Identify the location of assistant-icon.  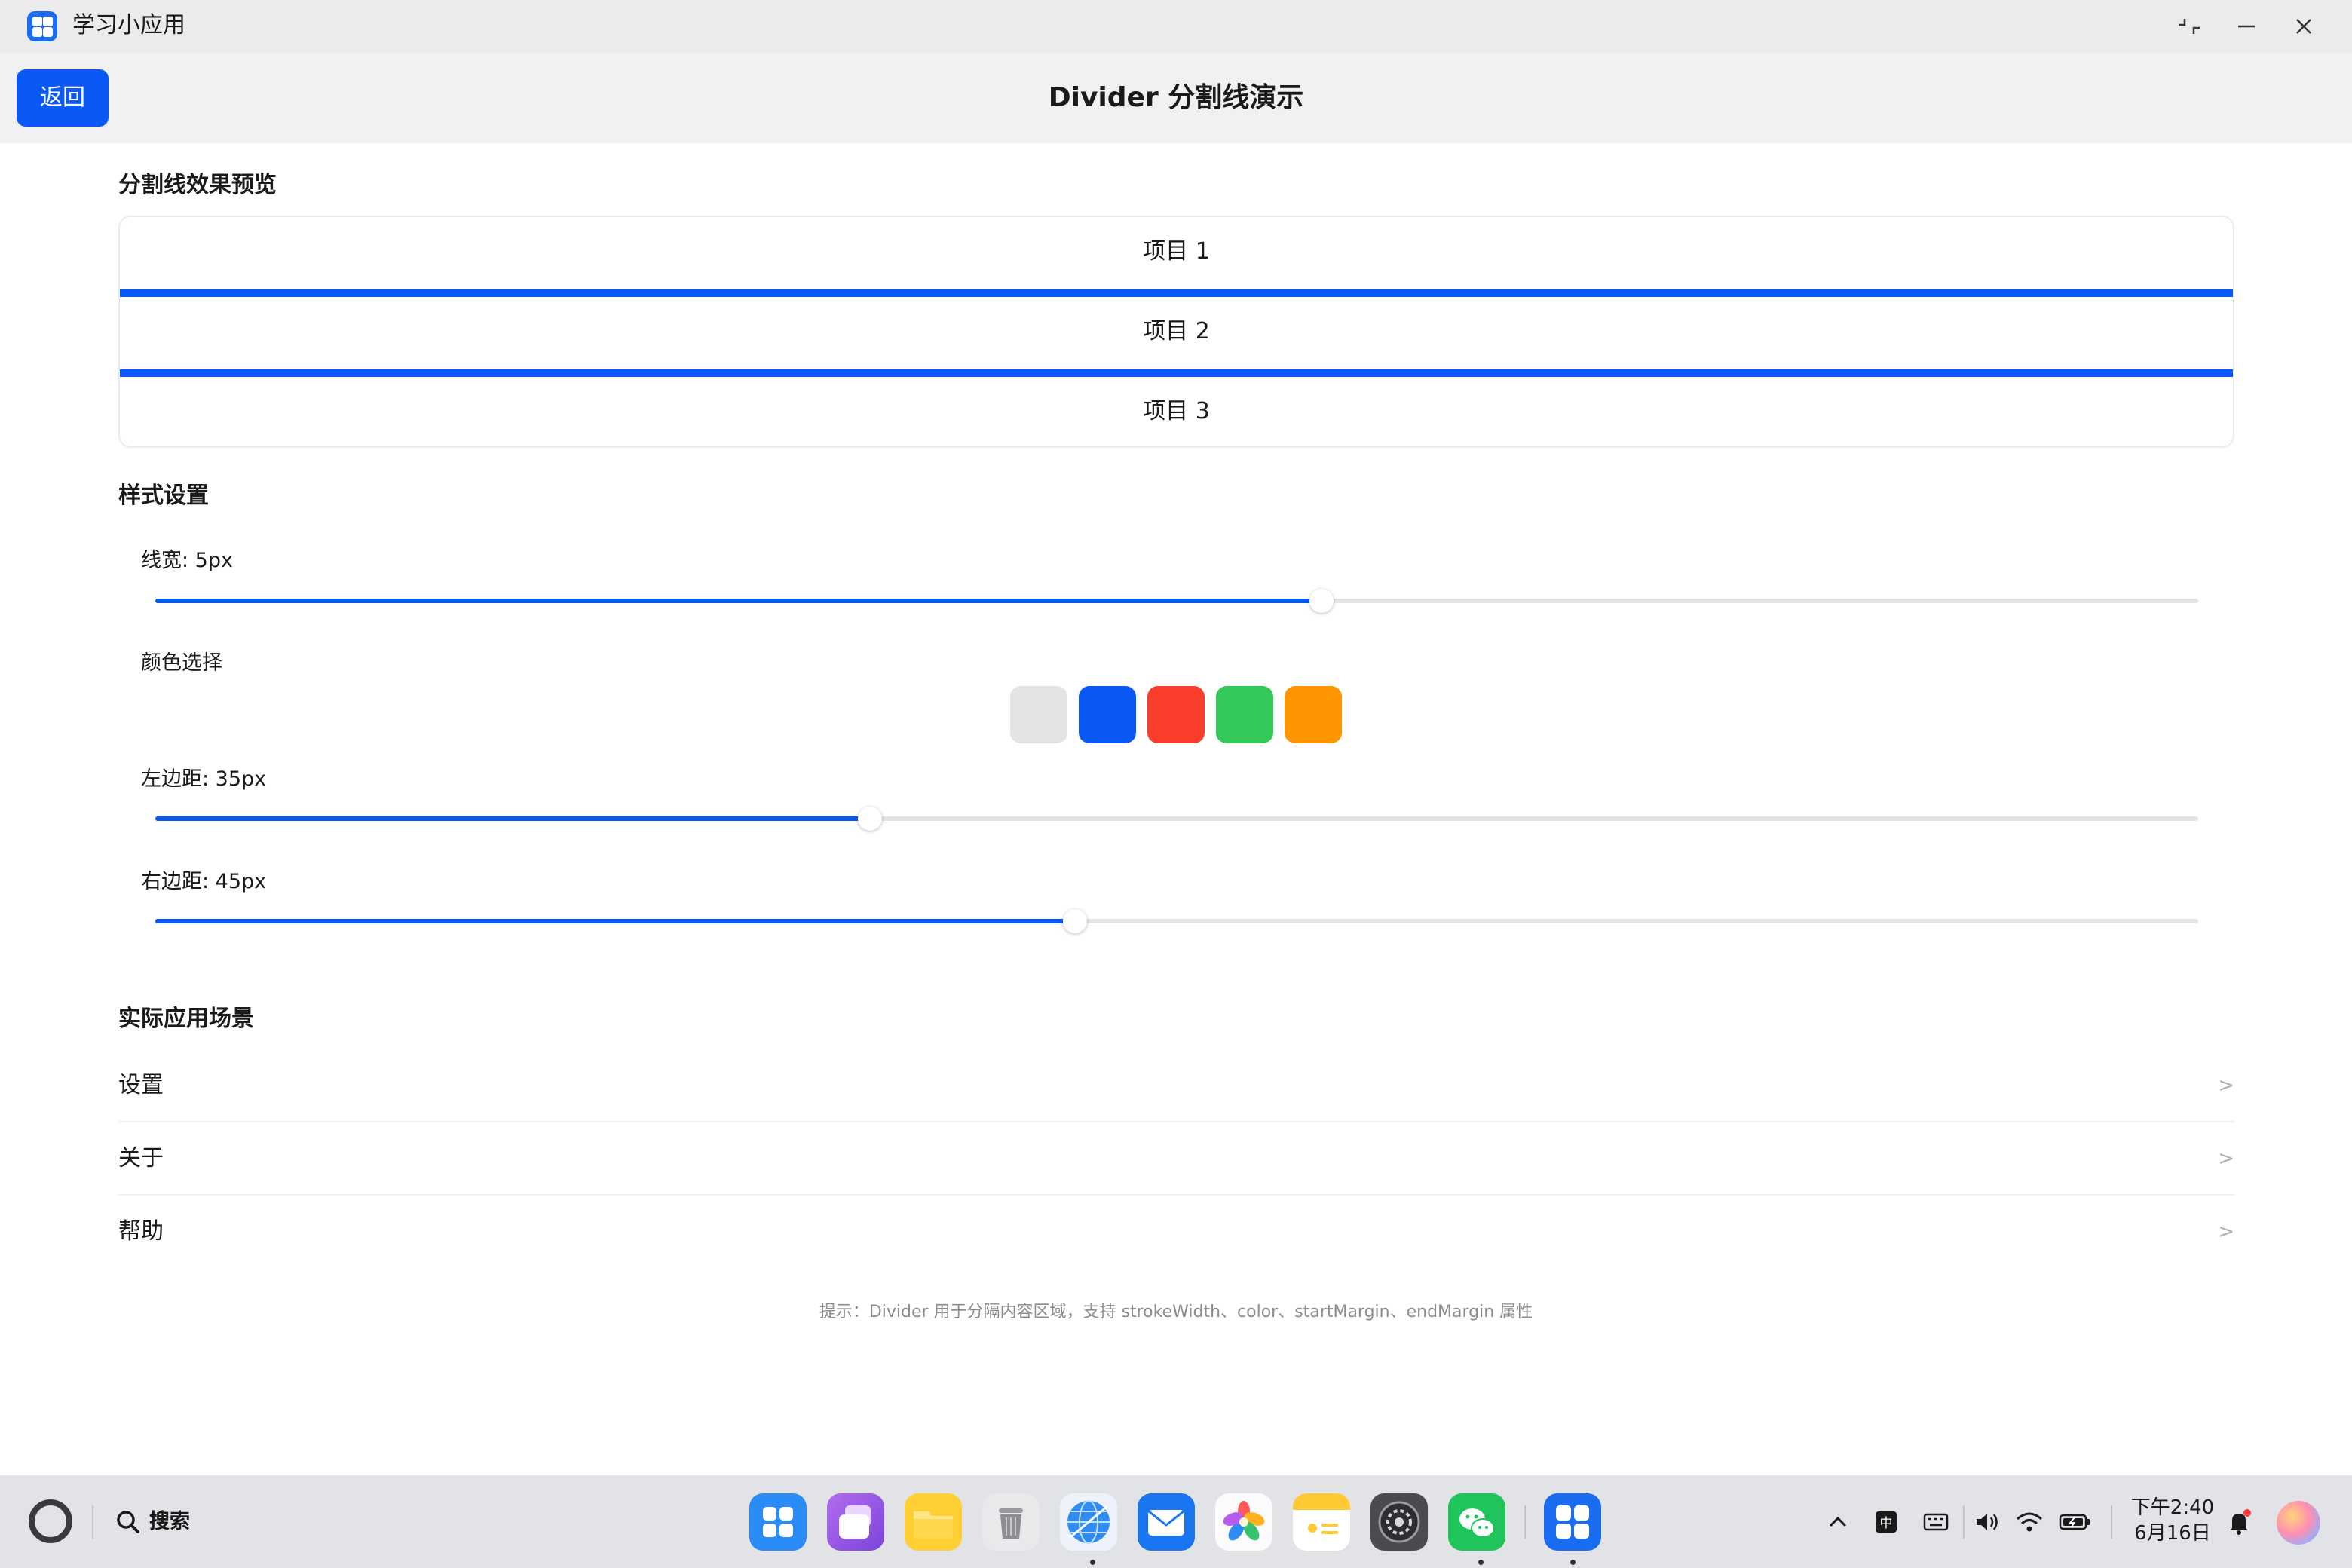
(2298, 1523).